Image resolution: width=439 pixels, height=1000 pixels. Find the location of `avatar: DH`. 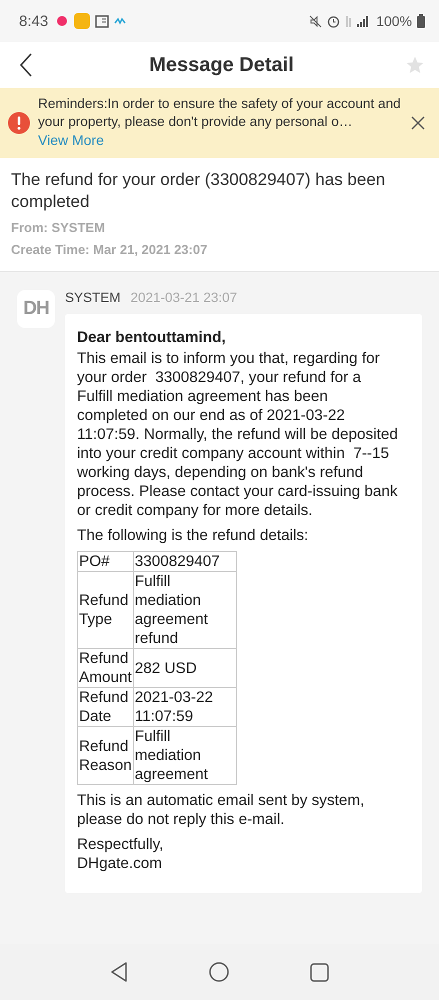

avatar: DH is located at coordinates (36, 309).